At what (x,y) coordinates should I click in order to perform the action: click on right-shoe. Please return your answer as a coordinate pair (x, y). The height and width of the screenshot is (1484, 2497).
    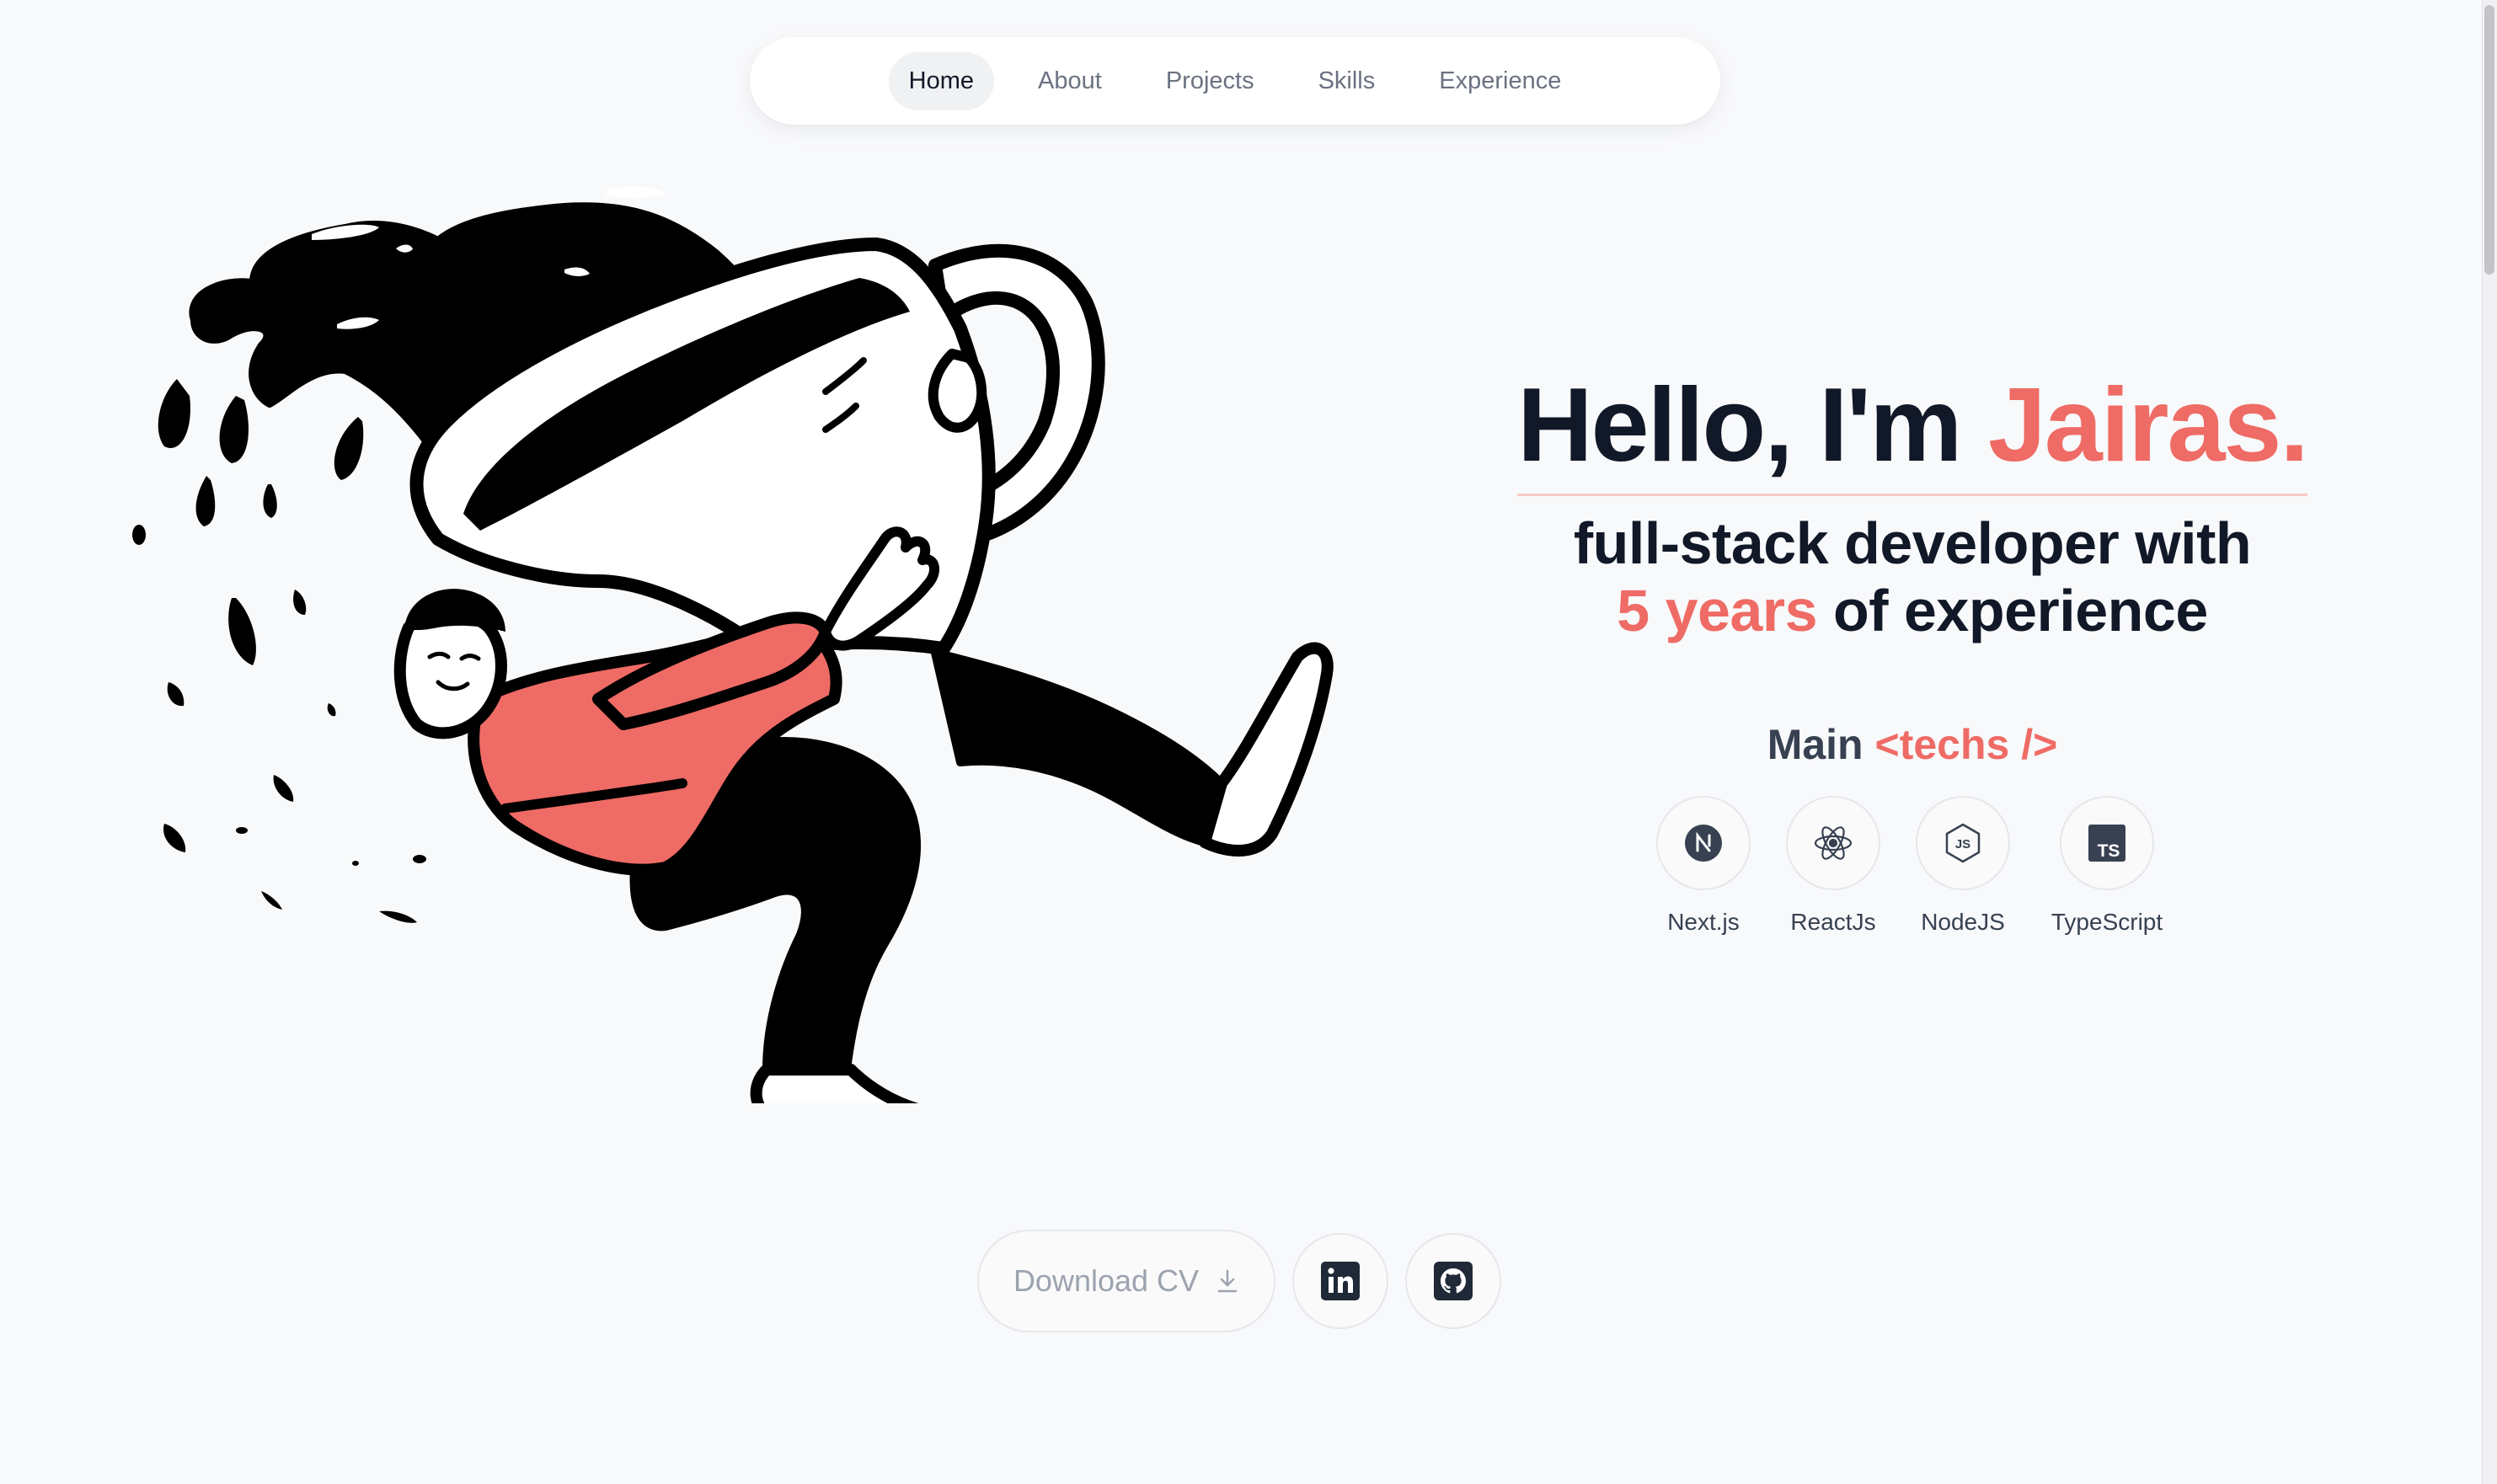
    Looking at the image, I should click on (1266, 750).